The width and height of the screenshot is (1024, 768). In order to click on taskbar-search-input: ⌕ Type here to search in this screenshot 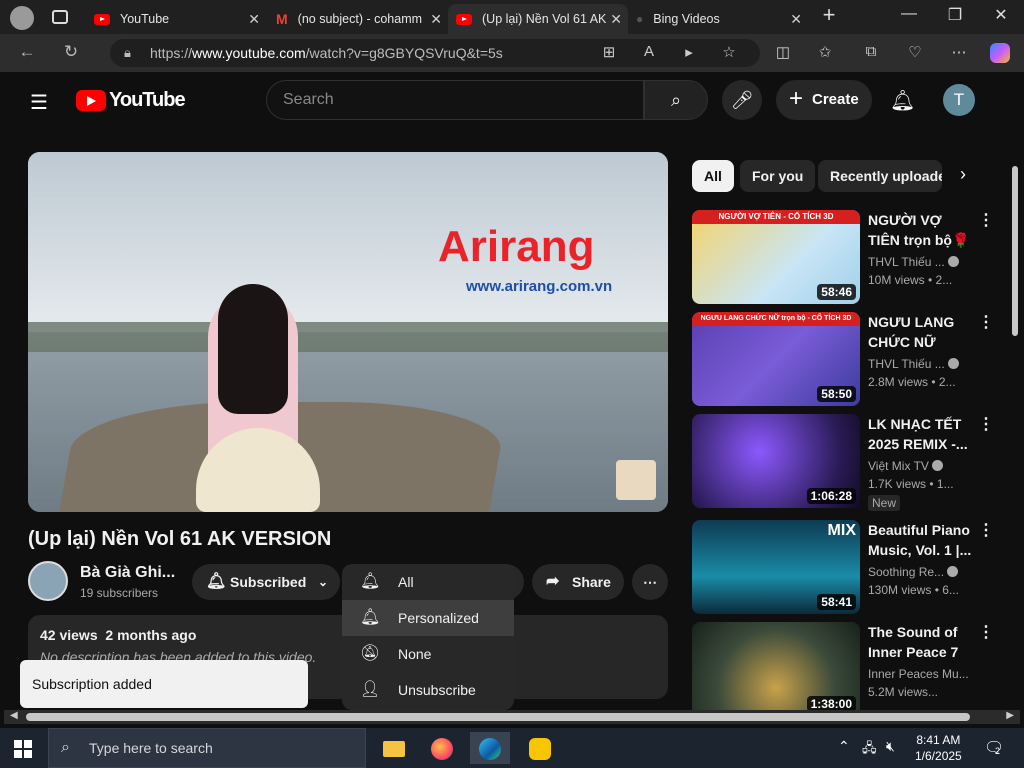, I will do `click(207, 748)`.